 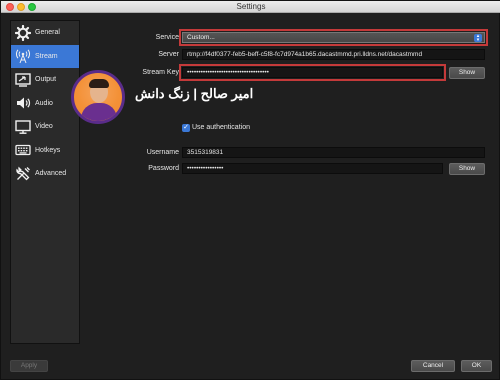 What do you see at coordinates (23, 174) in the screenshot?
I see `tools-icon` at bounding box center [23, 174].